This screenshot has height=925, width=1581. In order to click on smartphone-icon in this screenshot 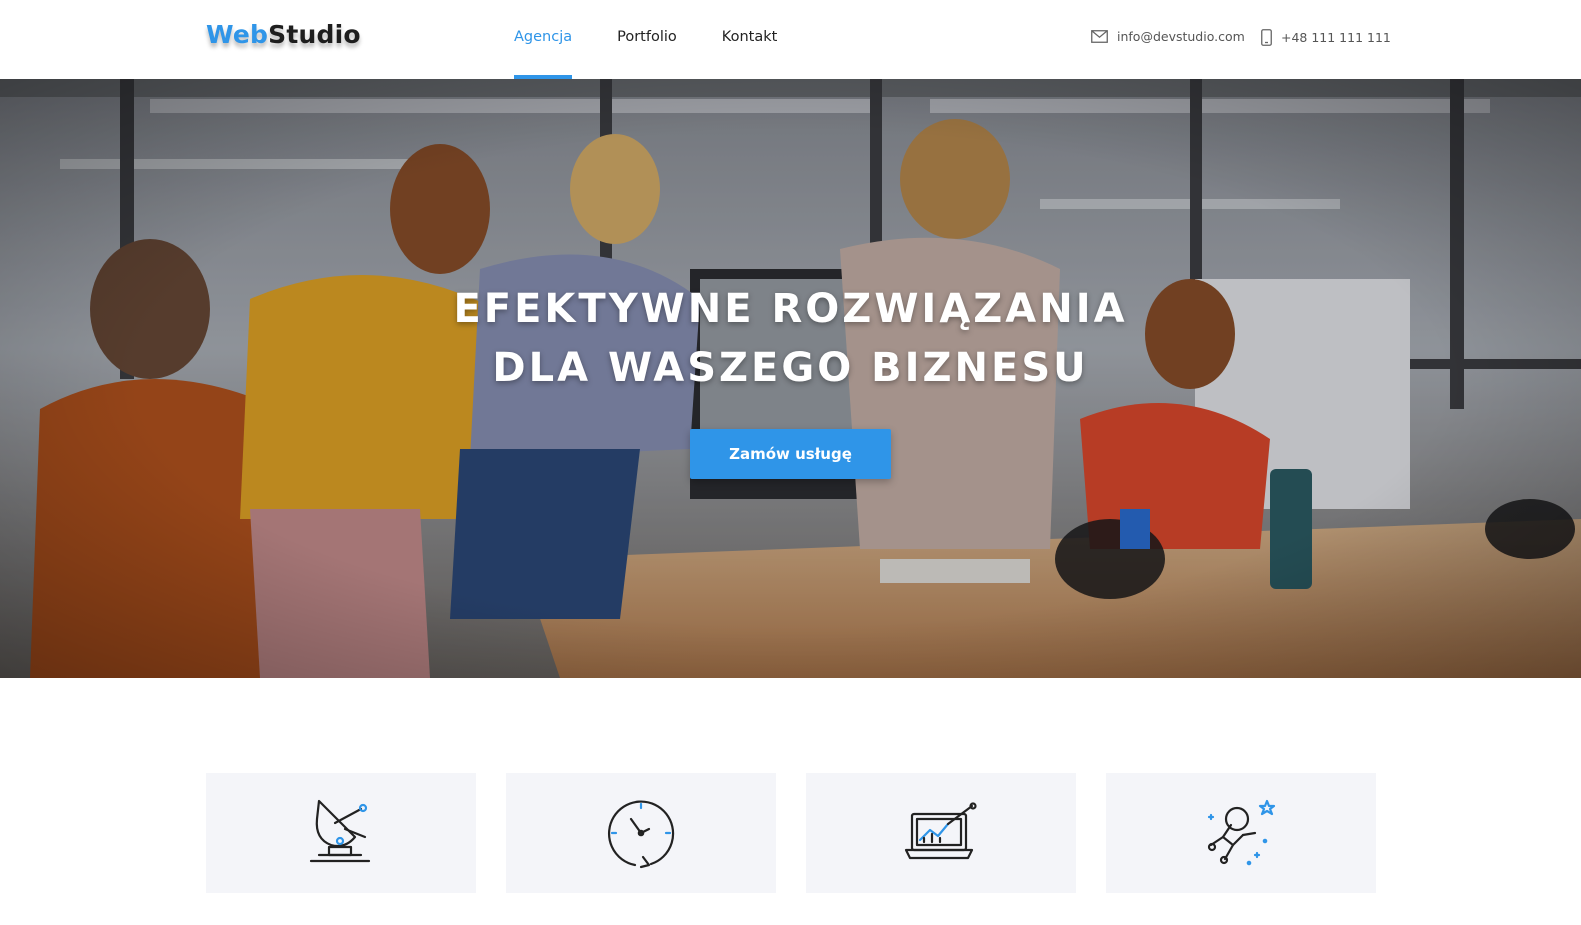, I will do `click(1266, 37)`.